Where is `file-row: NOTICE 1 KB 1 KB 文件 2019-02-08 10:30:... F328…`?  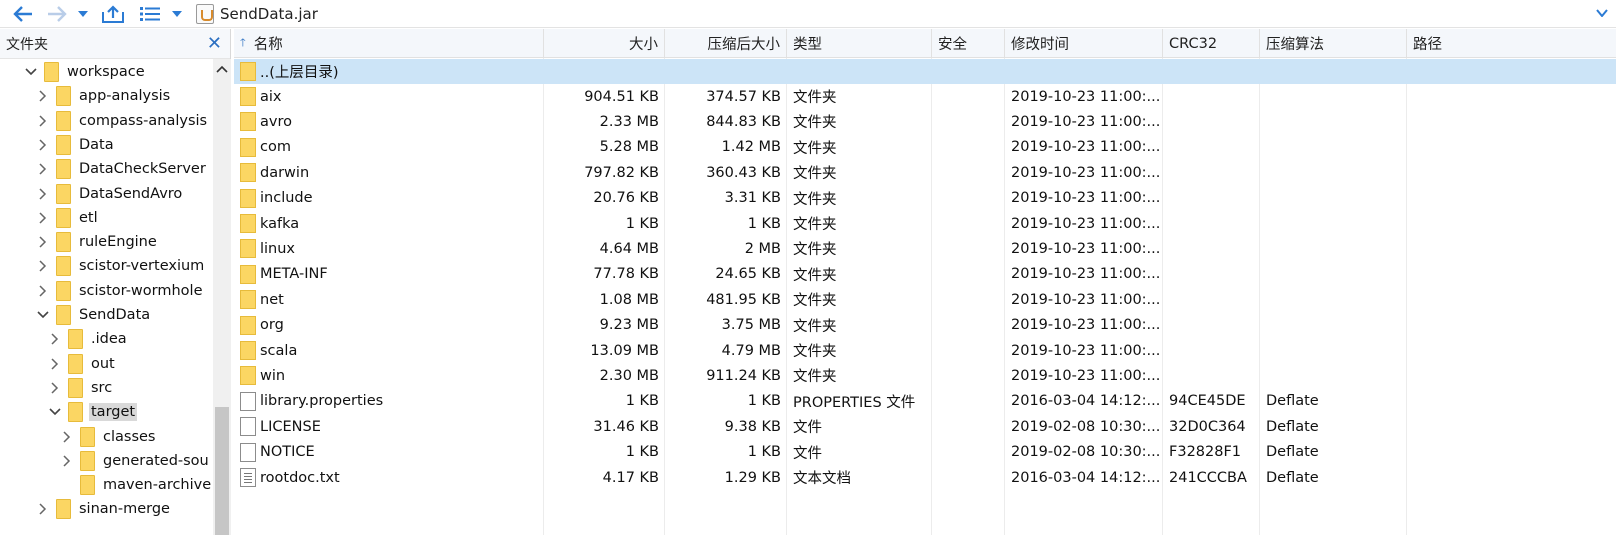 file-row: NOTICE 1 KB 1 KB 文件 2019-02-08 10:30:... F328… is located at coordinates (925, 452).